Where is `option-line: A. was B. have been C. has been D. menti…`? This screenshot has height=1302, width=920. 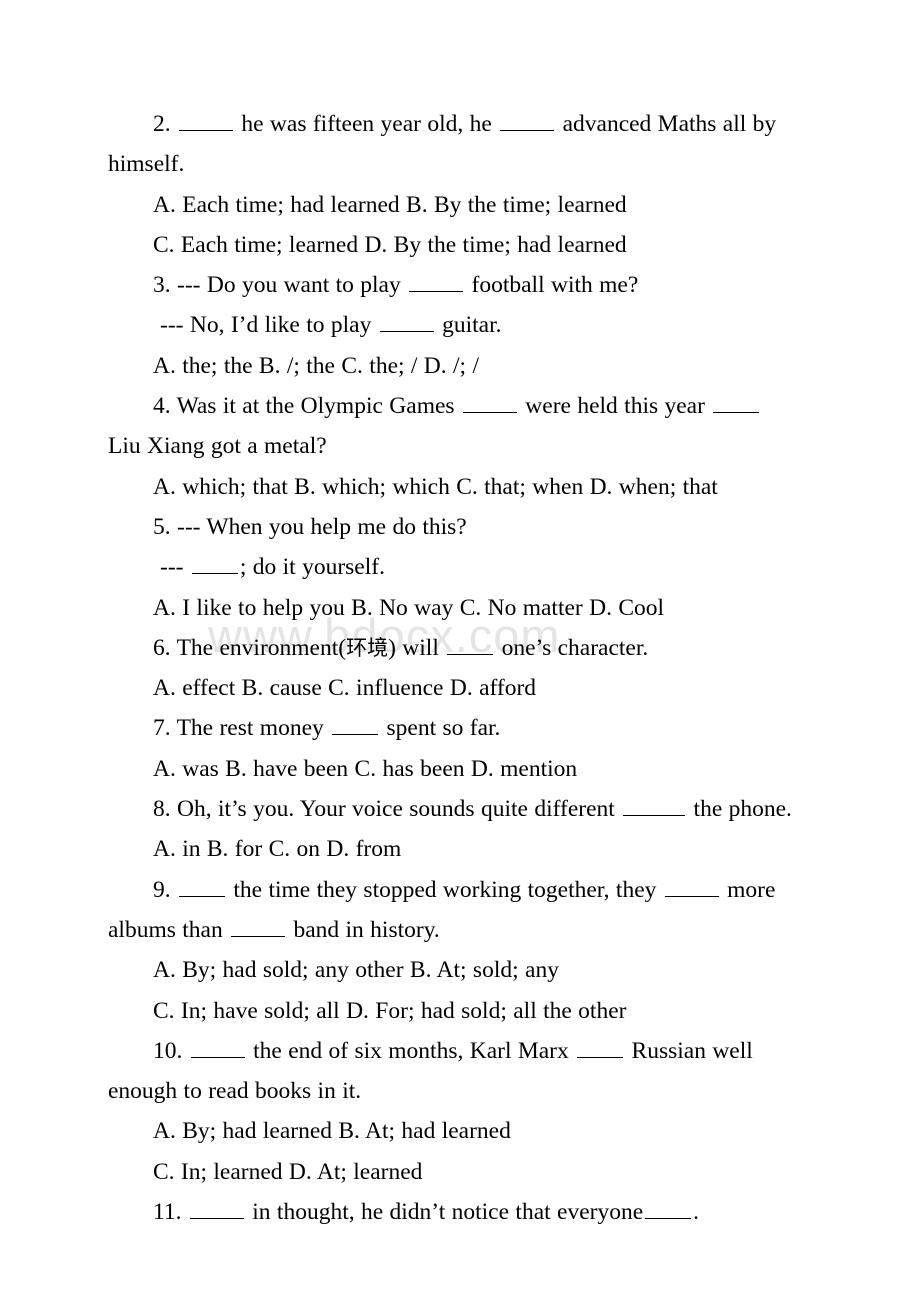
option-line: A. was B. have been C. has been D. menti… is located at coordinates (365, 768).